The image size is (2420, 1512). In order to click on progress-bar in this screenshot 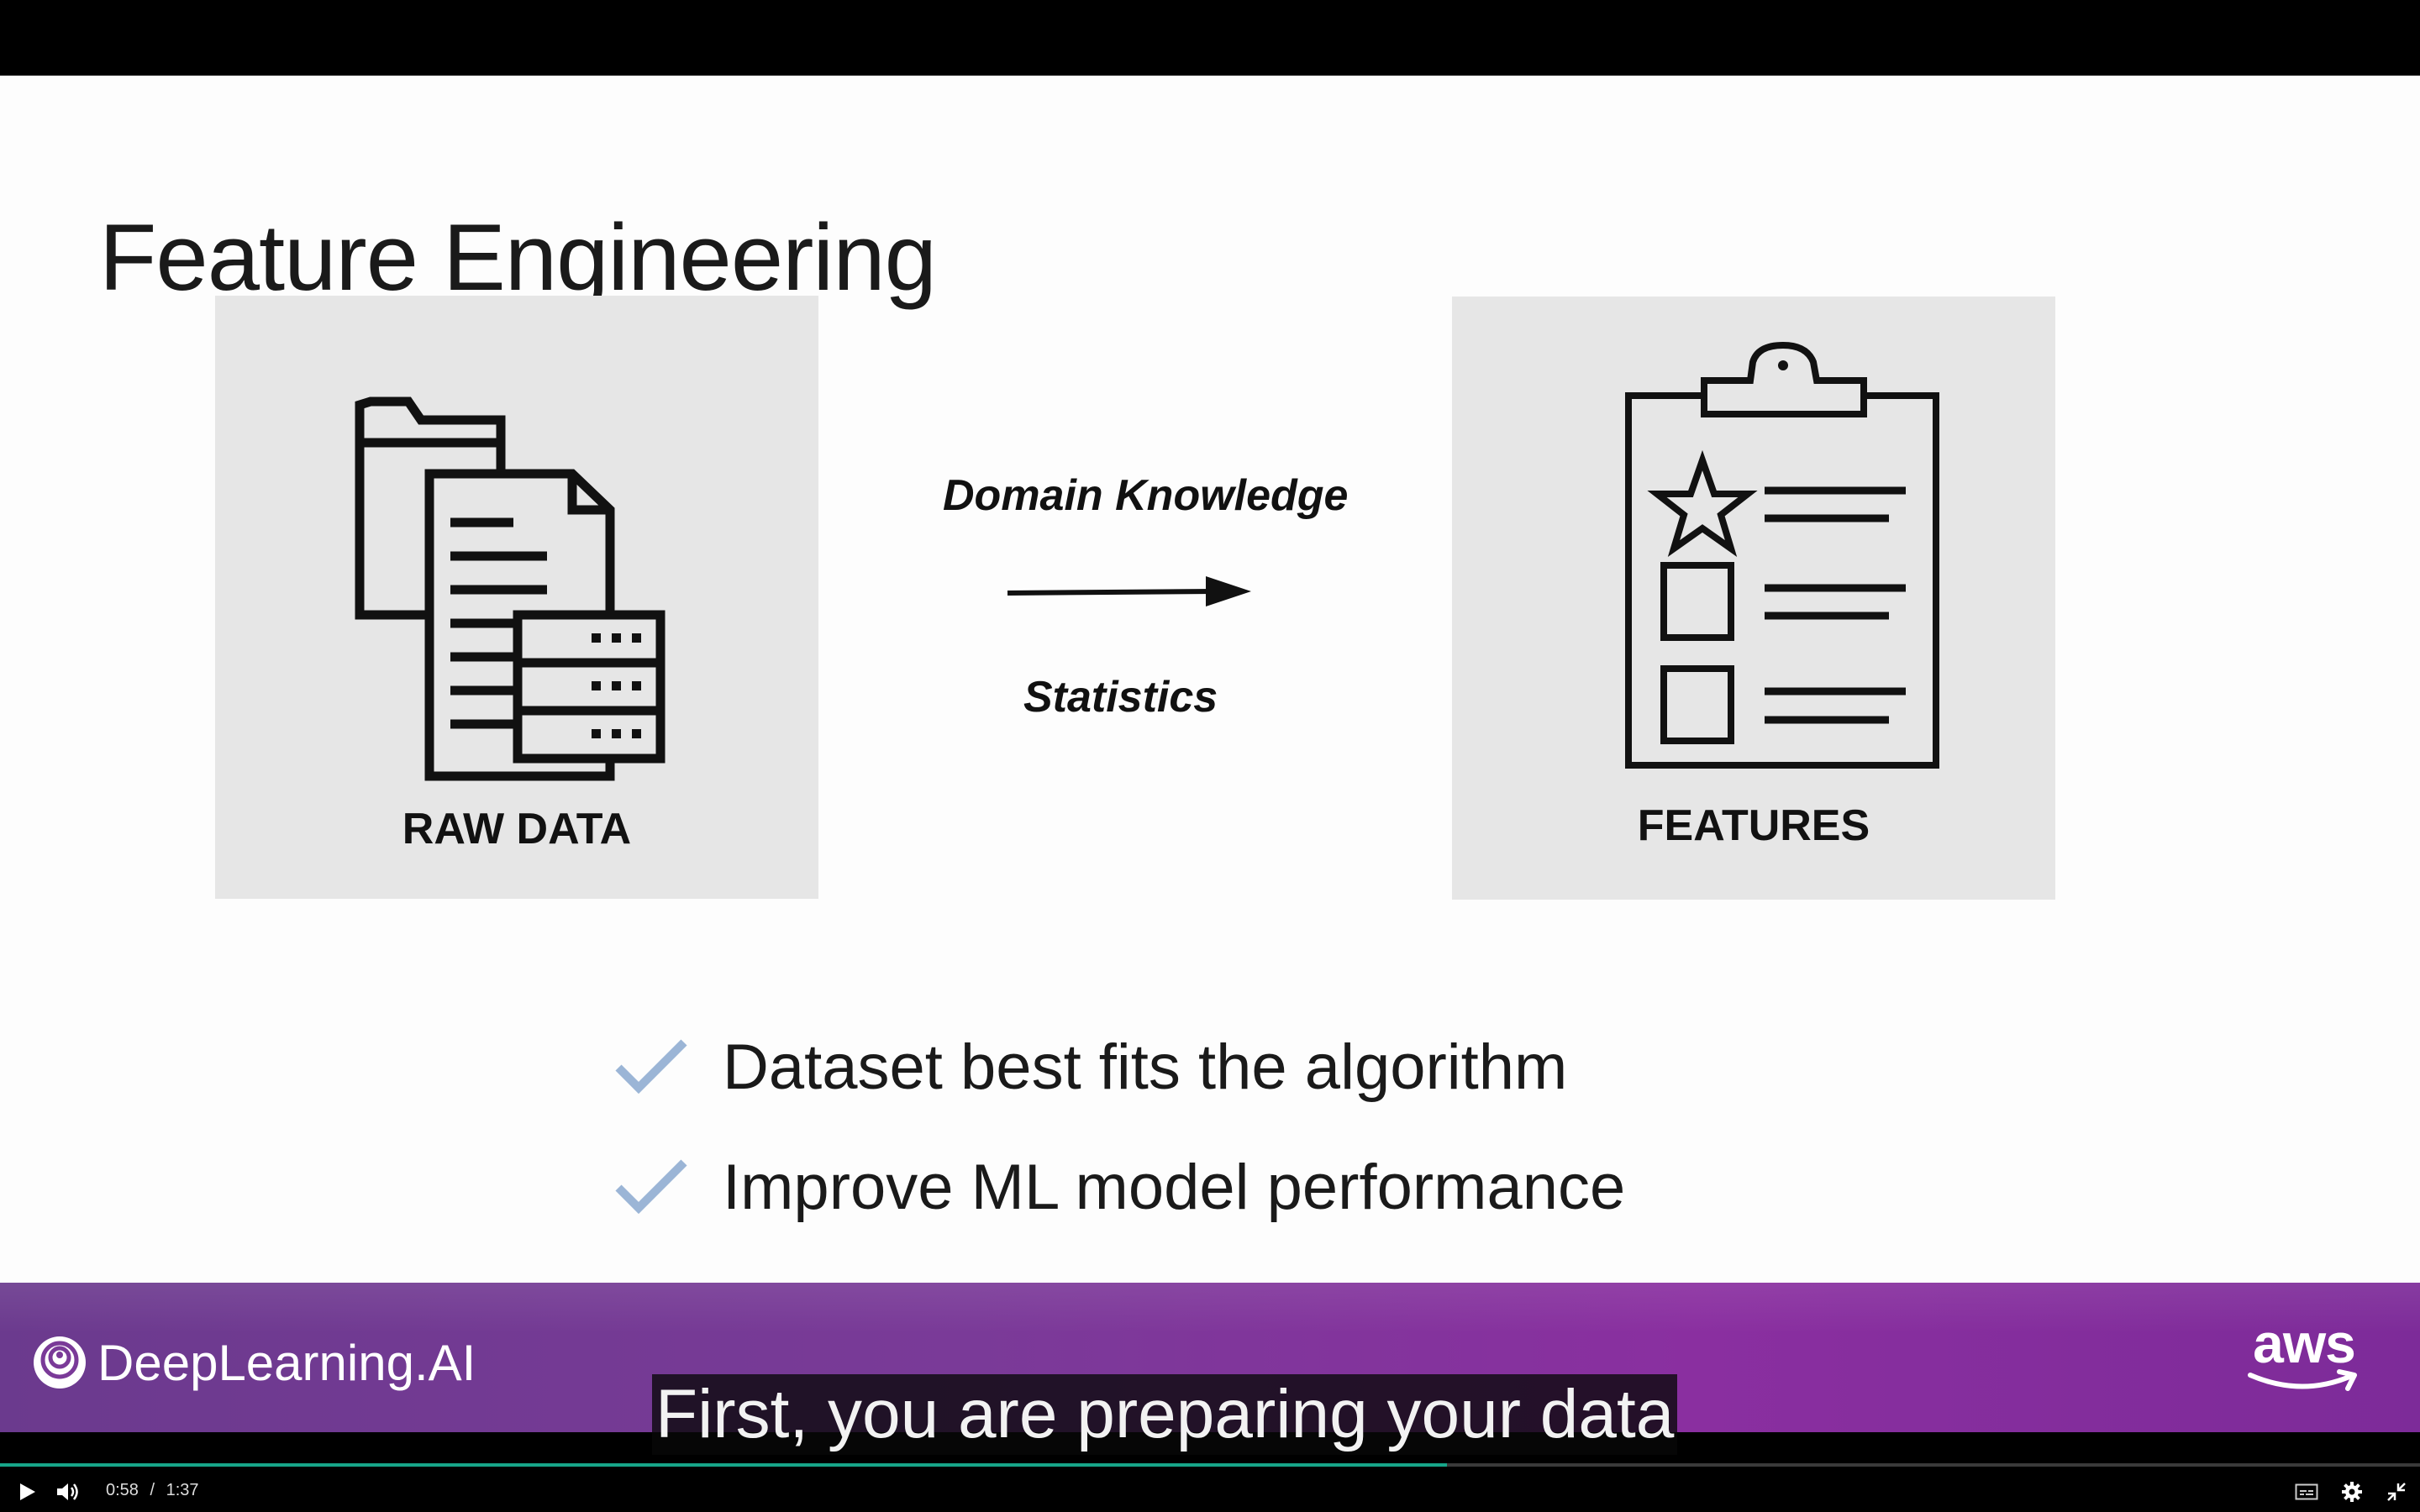, I will do `click(1210, 1465)`.